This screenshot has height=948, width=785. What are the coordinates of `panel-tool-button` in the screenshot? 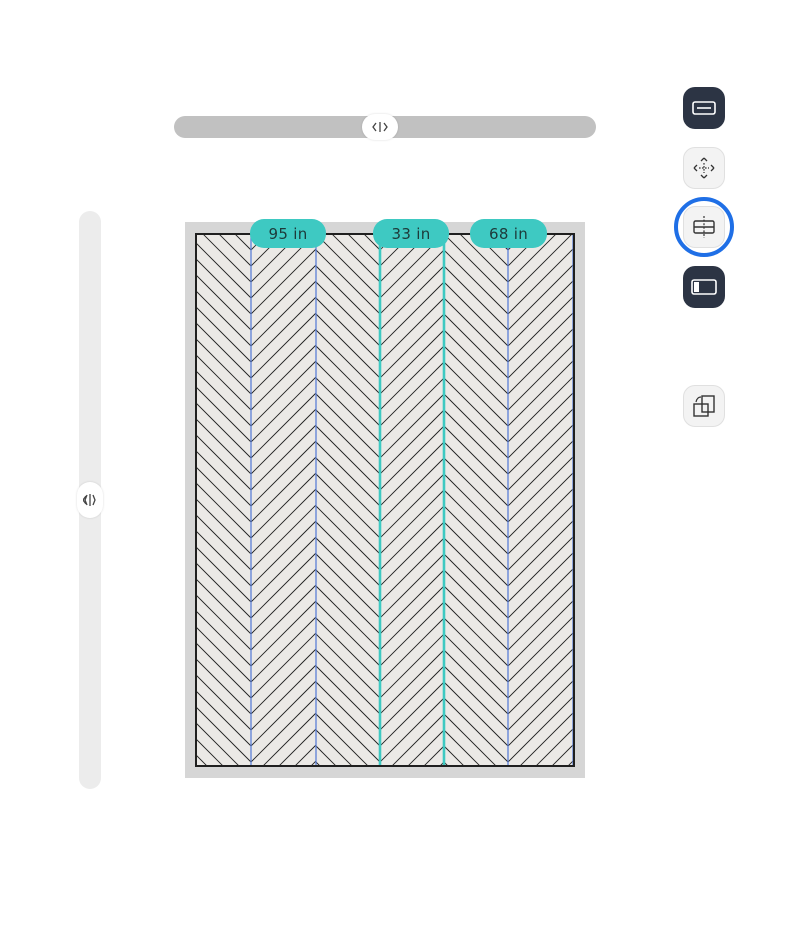 It's located at (704, 287).